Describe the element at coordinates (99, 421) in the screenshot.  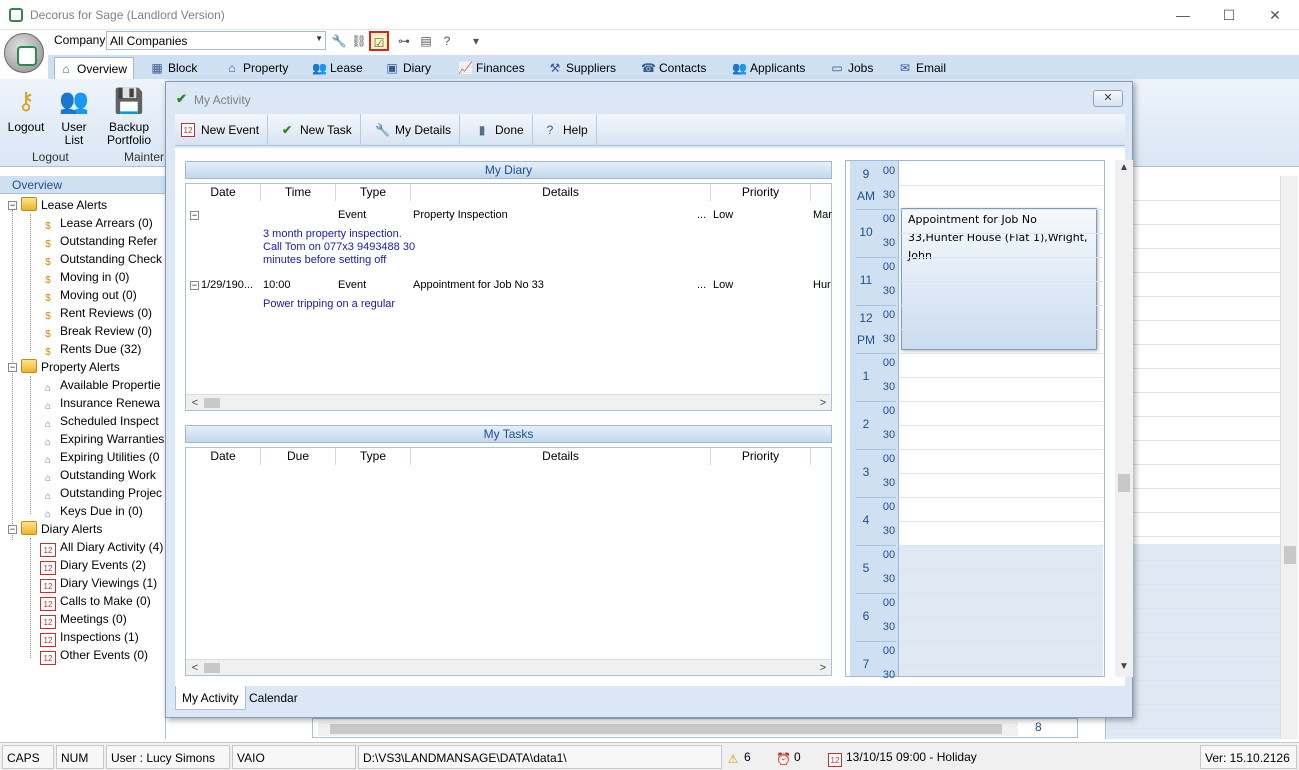
I see `tree-item: ⌂ Scheduled Inspect` at that location.